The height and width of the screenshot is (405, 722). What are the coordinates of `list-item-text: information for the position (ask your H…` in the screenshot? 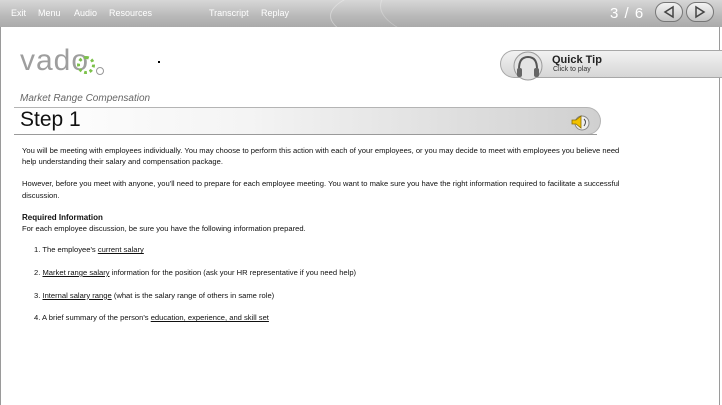 It's located at (233, 272).